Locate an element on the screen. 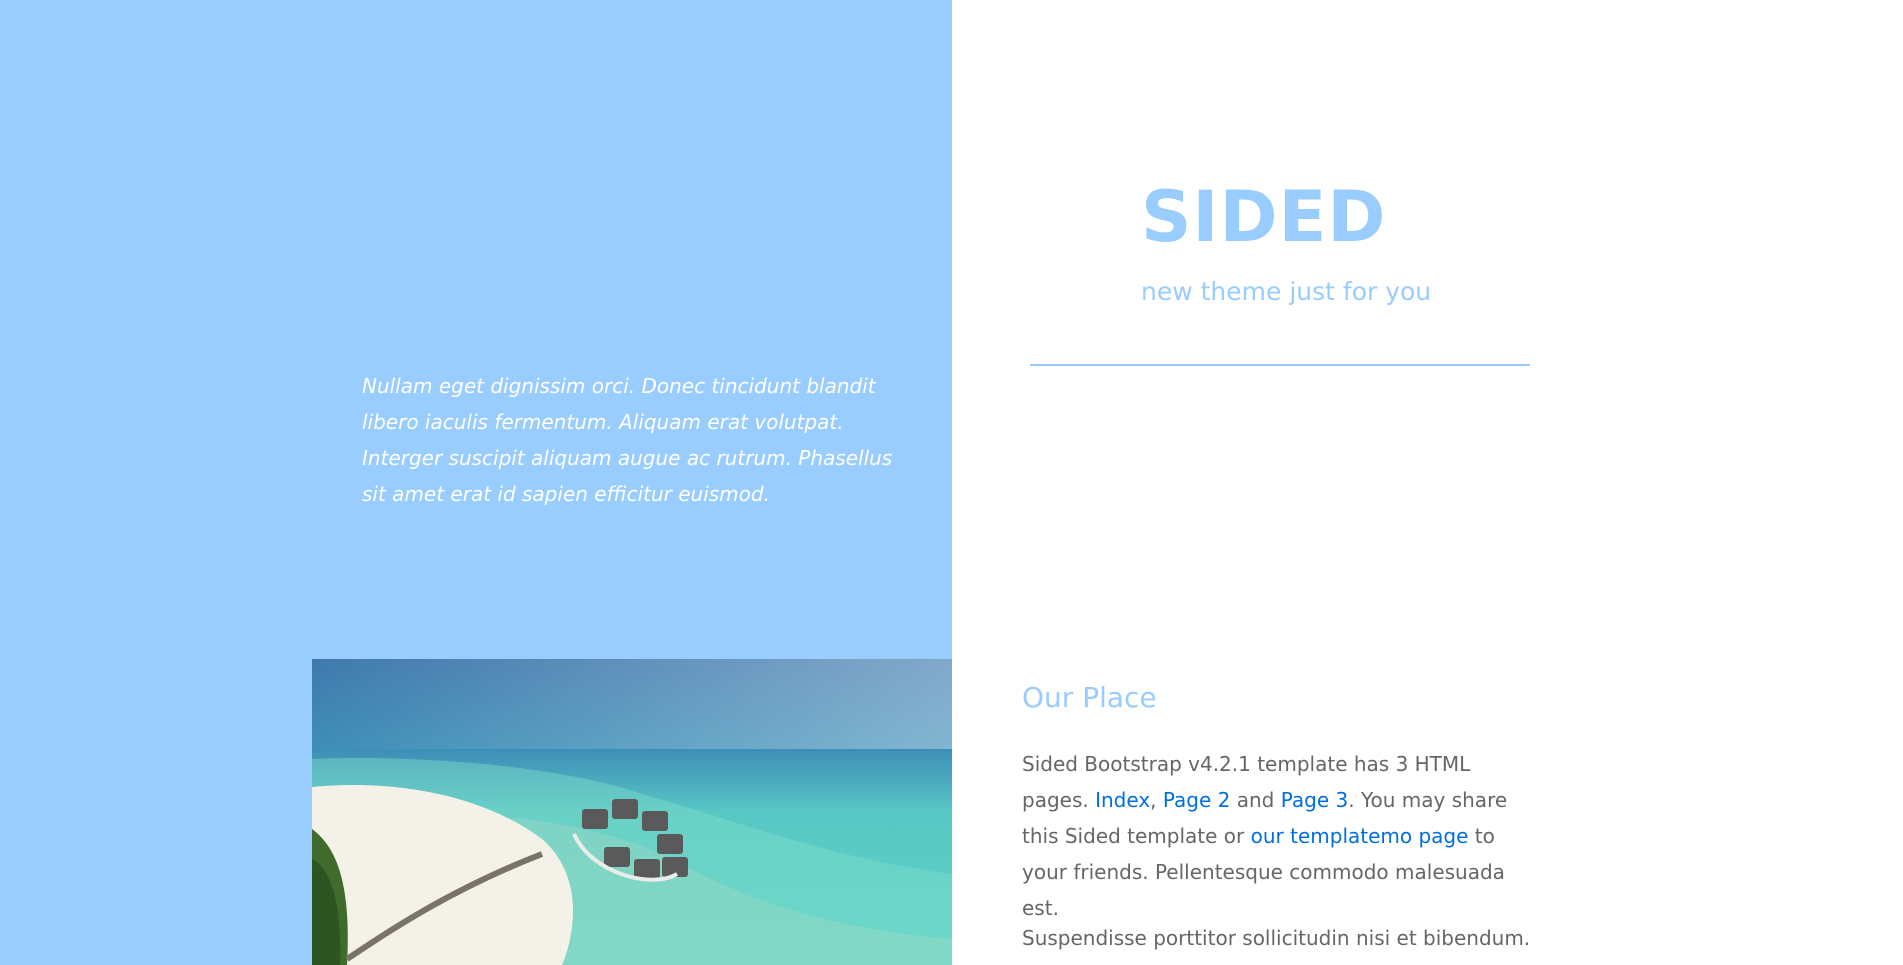 The image size is (1903, 965). site-title: SIDED is located at coordinates (1264, 217).